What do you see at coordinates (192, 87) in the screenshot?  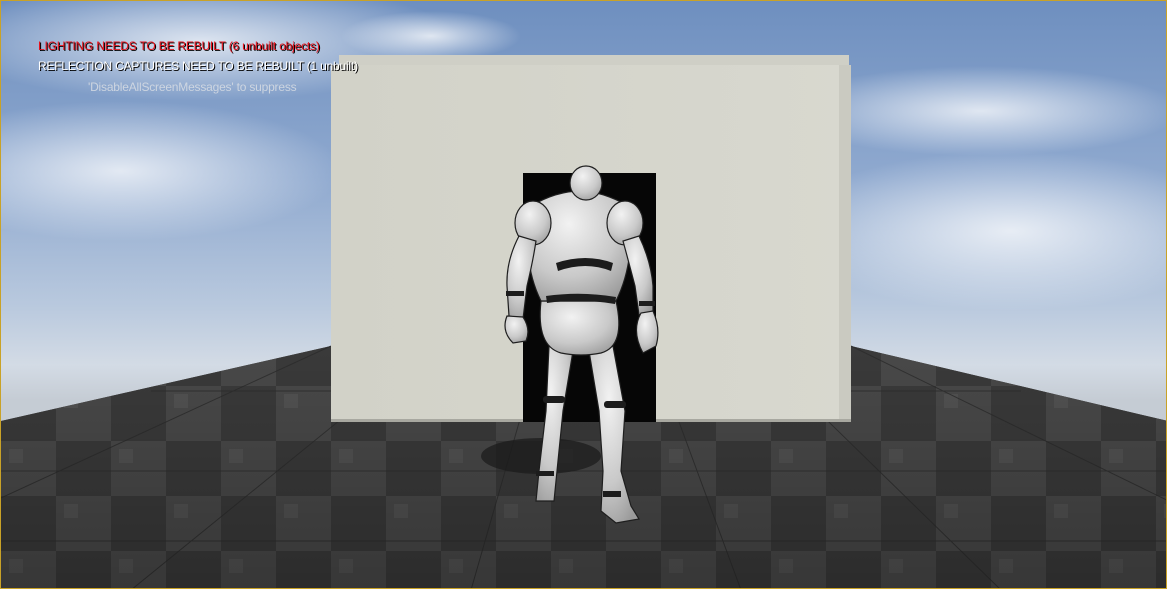 I see `suppress-messages-hint: 'DisableAllScreenMessages' to suppress` at bounding box center [192, 87].